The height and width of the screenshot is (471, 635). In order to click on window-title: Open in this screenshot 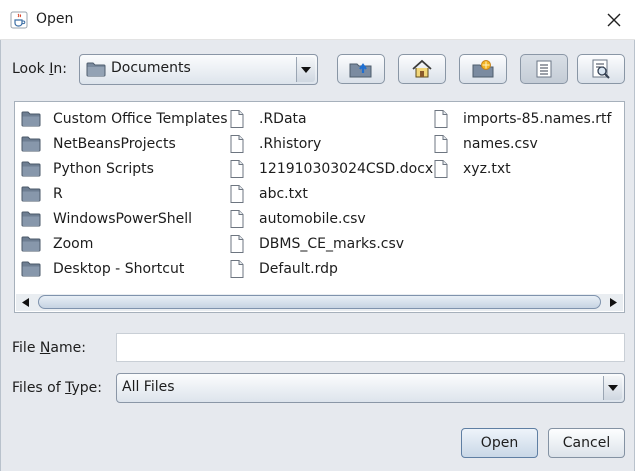, I will do `click(55, 19)`.